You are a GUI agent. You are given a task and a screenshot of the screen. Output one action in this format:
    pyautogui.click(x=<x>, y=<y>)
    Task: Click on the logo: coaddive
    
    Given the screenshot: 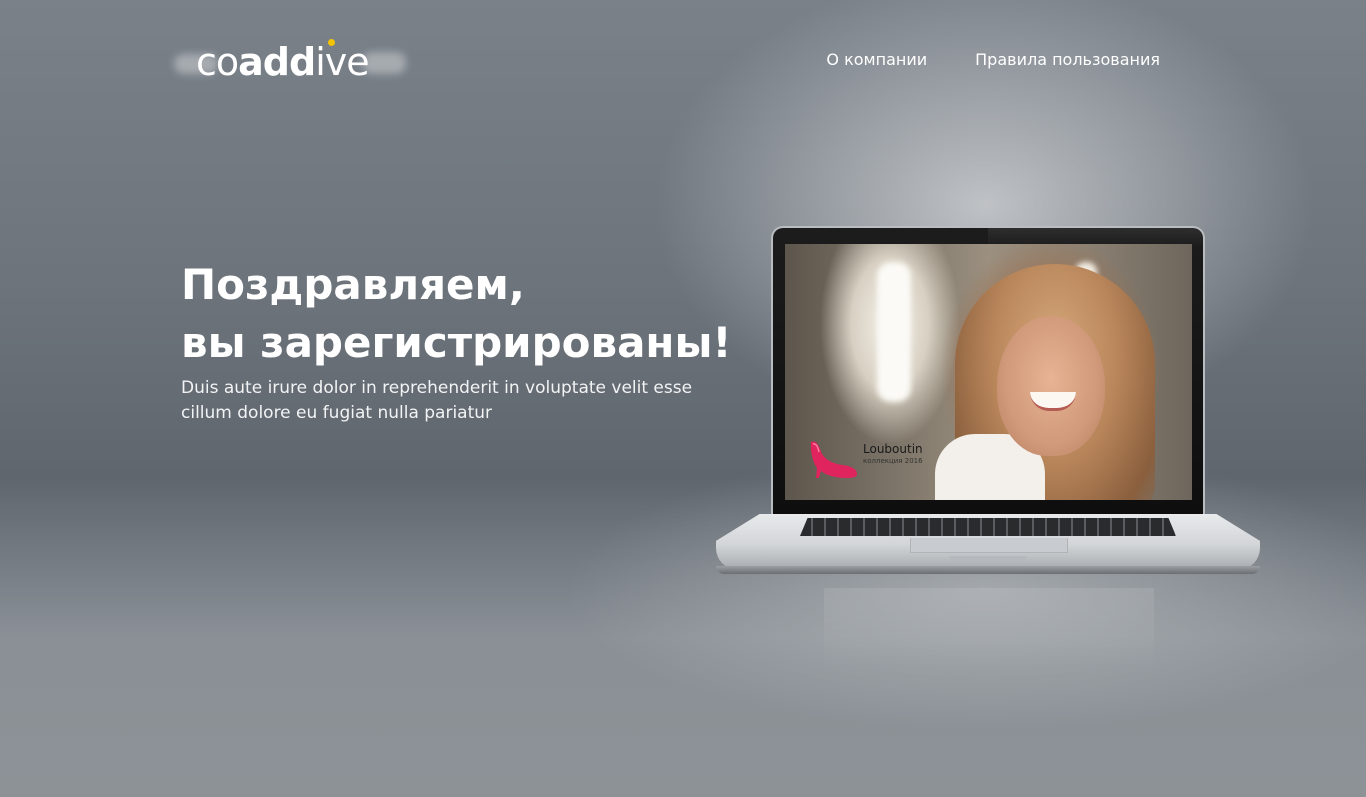 What is the action you would take?
    pyautogui.click(x=290, y=62)
    